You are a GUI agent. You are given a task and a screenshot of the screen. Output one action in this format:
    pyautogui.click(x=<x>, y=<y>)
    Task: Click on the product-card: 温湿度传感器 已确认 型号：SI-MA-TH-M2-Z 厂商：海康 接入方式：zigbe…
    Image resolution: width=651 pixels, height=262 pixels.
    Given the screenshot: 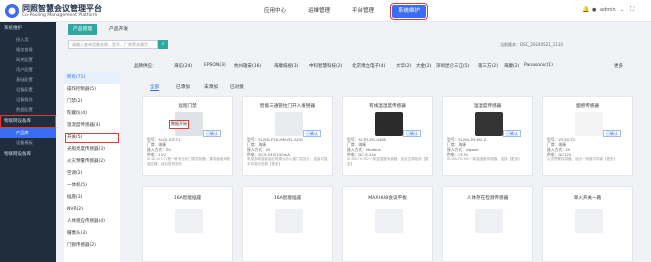 What is the action you would take?
    pyautogui.click(x=487, y=136)
    